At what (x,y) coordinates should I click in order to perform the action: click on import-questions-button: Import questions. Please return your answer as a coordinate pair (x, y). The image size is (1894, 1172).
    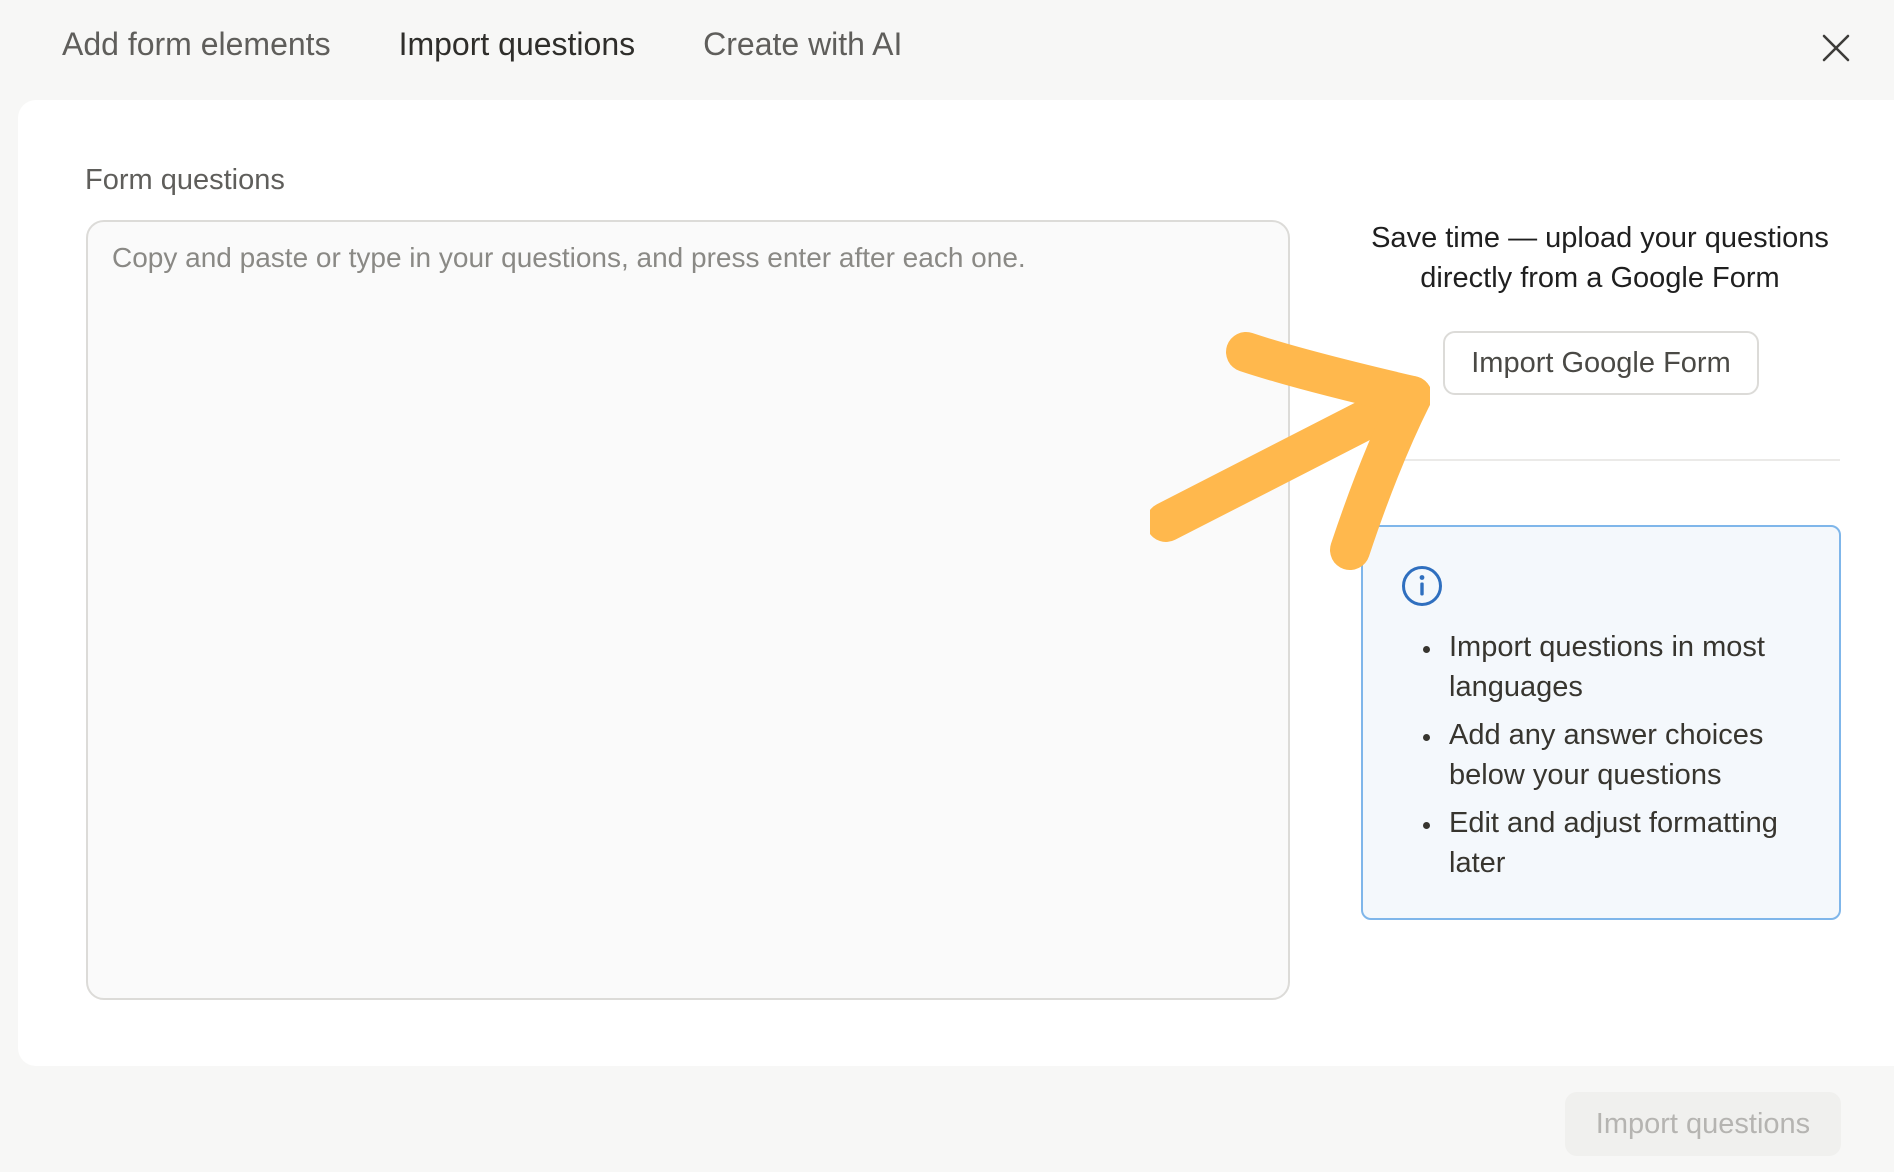
    Looking at the image, I should click on (1703, 1124).